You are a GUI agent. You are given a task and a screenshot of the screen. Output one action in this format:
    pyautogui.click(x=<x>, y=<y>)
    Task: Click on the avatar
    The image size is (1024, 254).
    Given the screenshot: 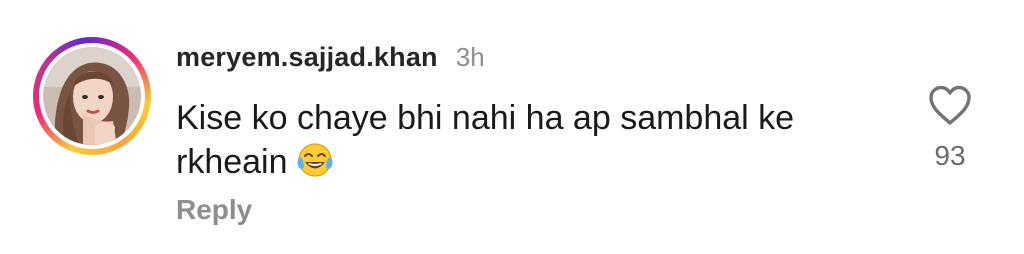 What is the action you would take?
    pyautogui.click(x=92, y=96)
    